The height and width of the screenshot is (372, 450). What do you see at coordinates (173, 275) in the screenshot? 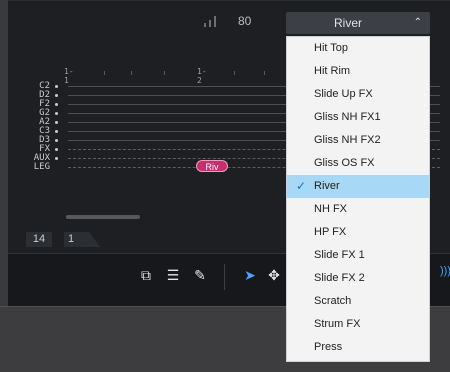
I see `list-icon: ☰` at bounding box center [173, 275].